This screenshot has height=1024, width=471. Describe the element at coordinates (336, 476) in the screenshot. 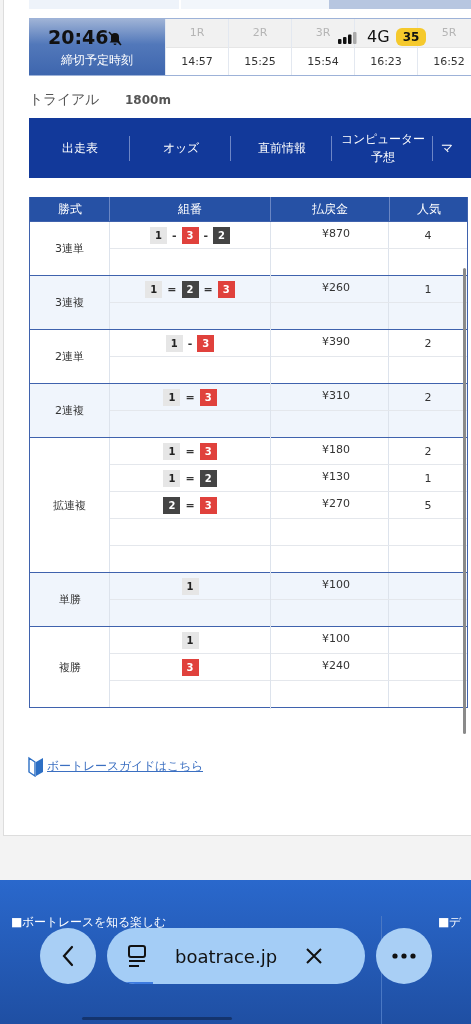

I see `payout-amount: ¥130` at that location.